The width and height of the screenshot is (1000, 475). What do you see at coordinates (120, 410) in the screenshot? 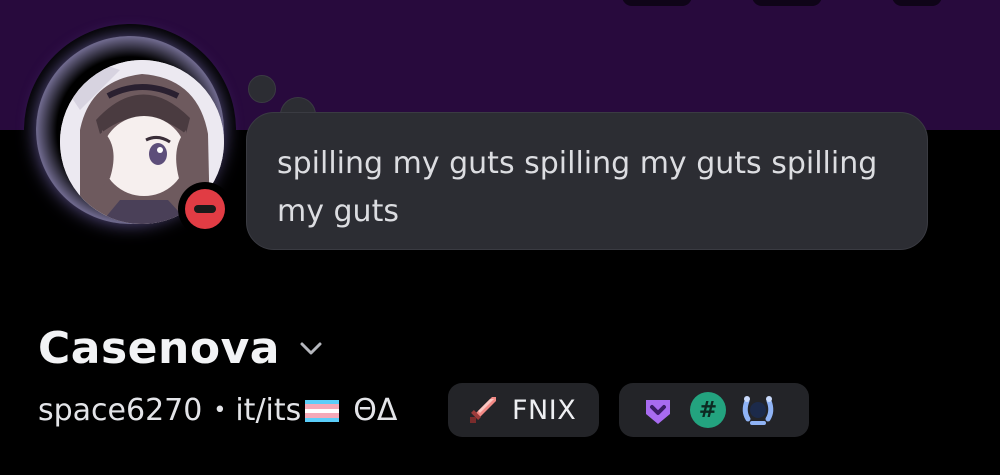
I see `username: space6270` at bounding box center [120, 410].